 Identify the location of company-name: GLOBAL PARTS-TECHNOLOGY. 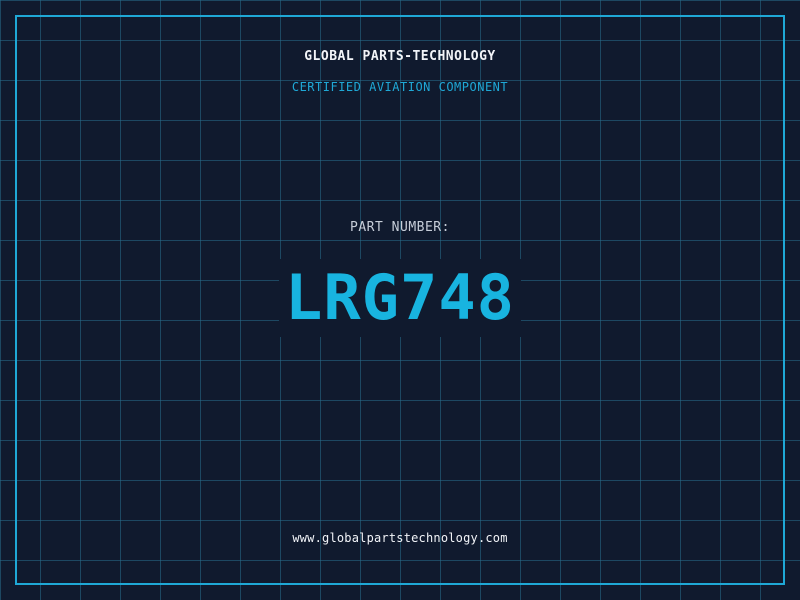
(400, 56).